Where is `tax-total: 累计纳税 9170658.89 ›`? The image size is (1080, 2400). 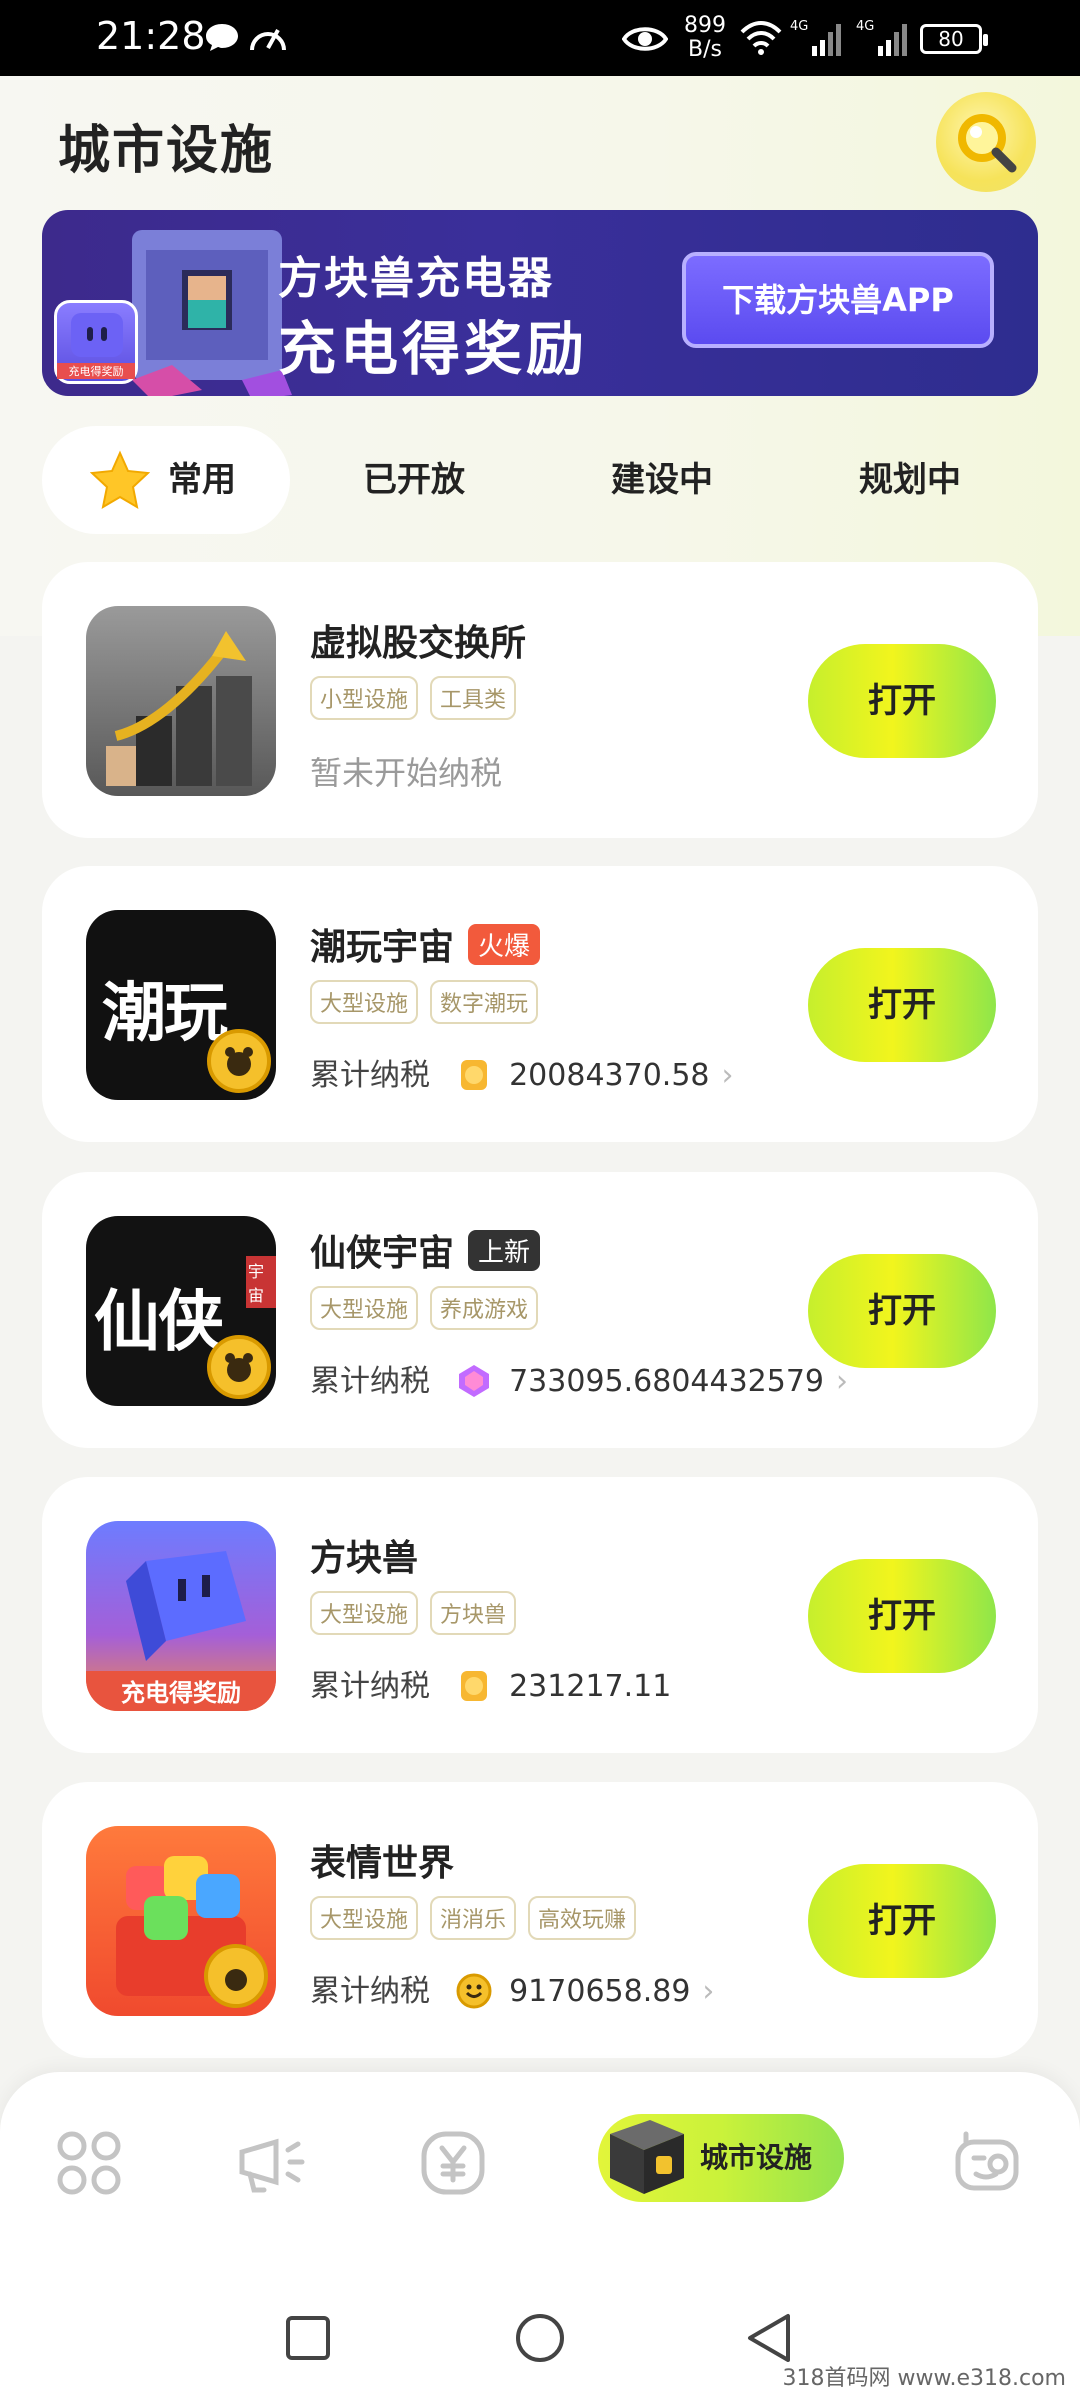
tax-total: 累计纳税 9170658.89 › is located at coordinates (512, 1988).